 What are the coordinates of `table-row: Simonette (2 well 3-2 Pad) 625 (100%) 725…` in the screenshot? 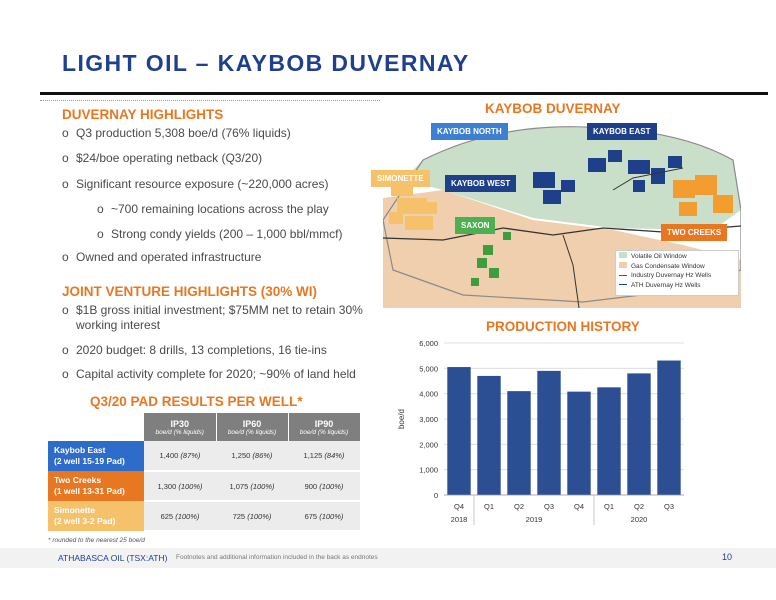 It's located at (204, 516).